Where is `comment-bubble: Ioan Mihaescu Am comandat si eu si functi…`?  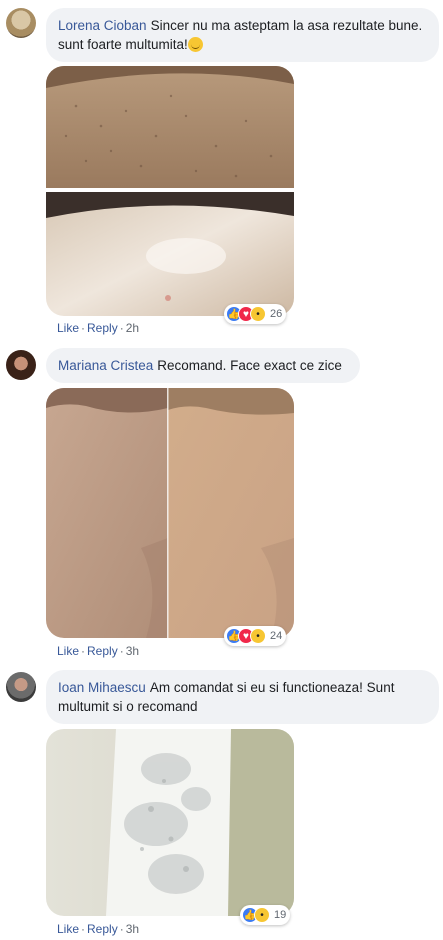
comment-bubble: Ioan Mihaescu Am comandat si eu si functi… is located at coordinates (242, 697).